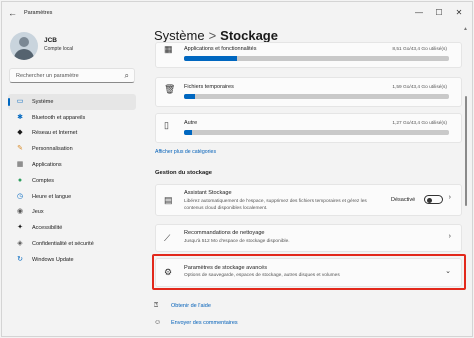 This screenshot has height=338, width=474. I want to click on help-icon: ⍰, so click(156, 305).